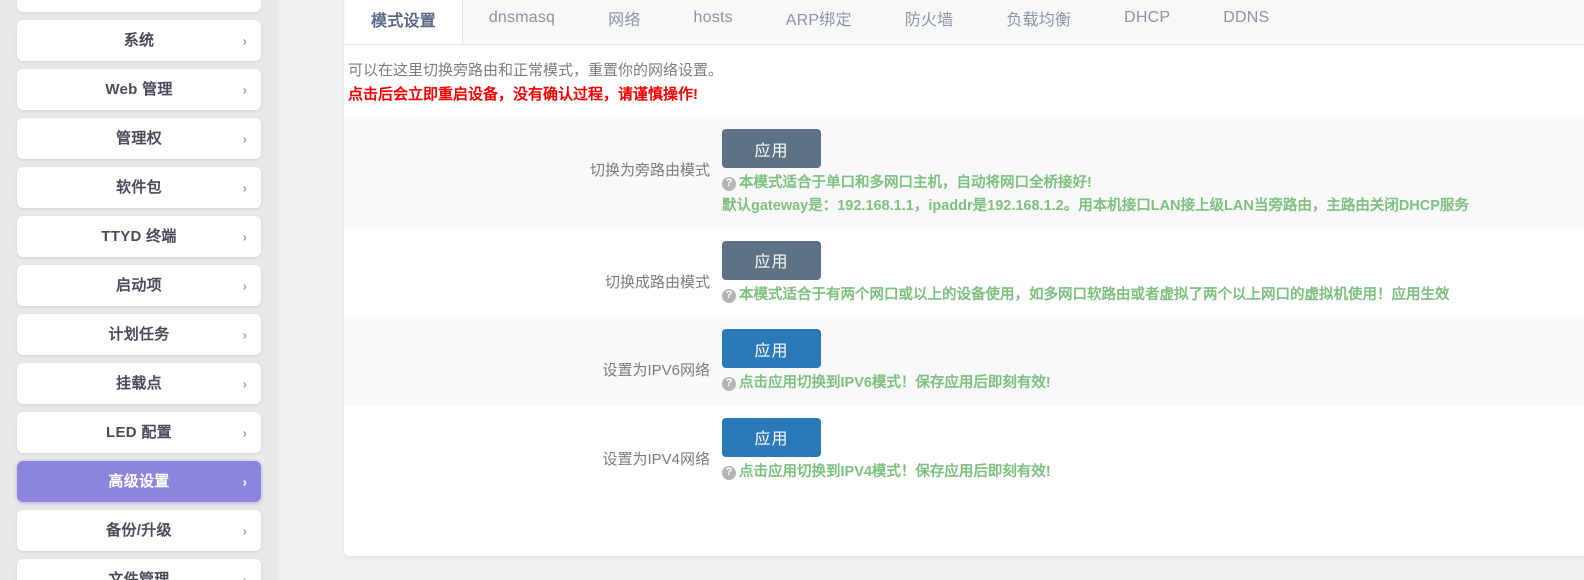 The height and width of the screenshot is (580, 1584). I want to click on tab-4: ARP绑定, so click(819, 22).